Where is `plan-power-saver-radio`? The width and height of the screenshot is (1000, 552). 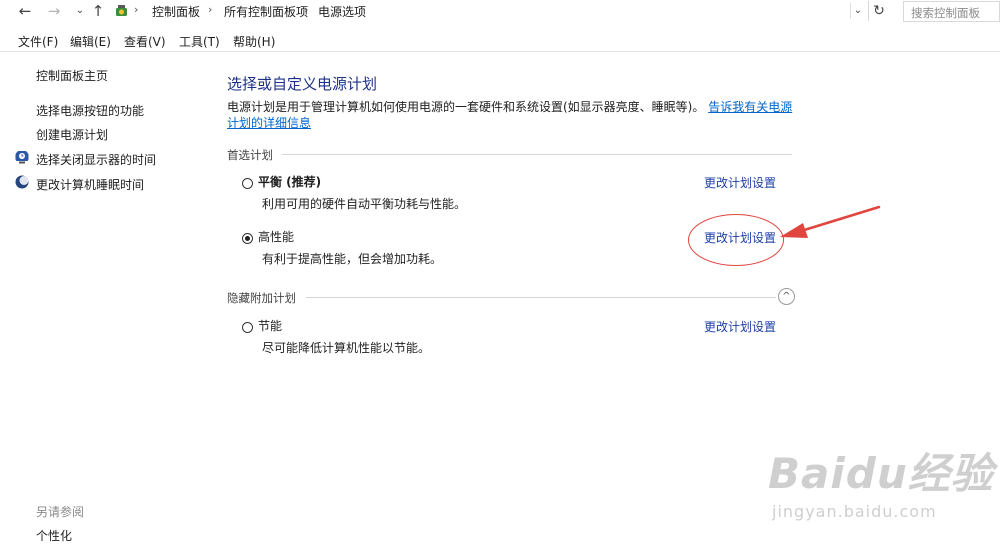 plan-power-saver-radio is located at coordinates (247, 327).